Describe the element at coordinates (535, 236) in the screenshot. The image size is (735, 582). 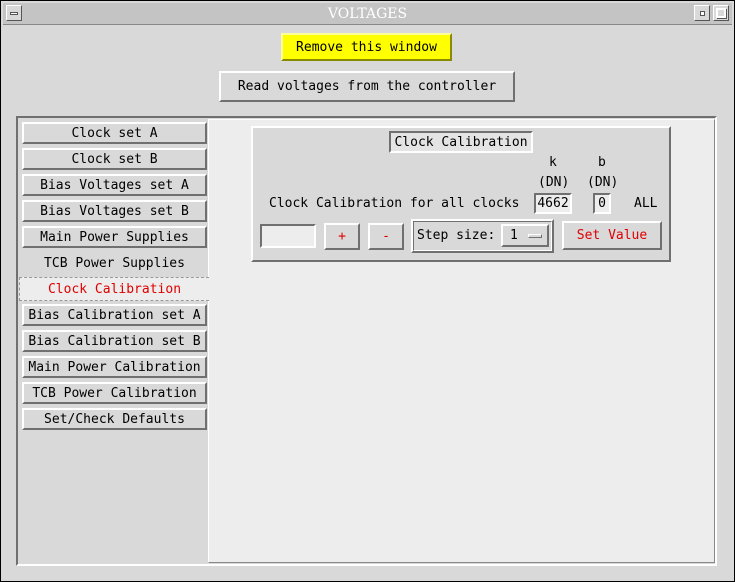
I see `option-menu-icon` at that location.